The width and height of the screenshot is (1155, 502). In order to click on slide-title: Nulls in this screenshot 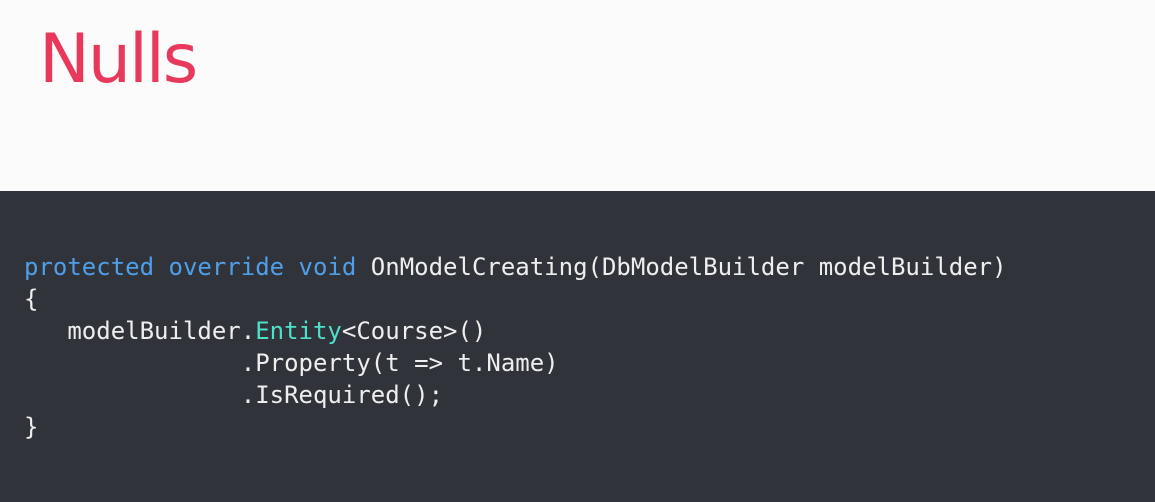, I will do `click(118, 59)`.